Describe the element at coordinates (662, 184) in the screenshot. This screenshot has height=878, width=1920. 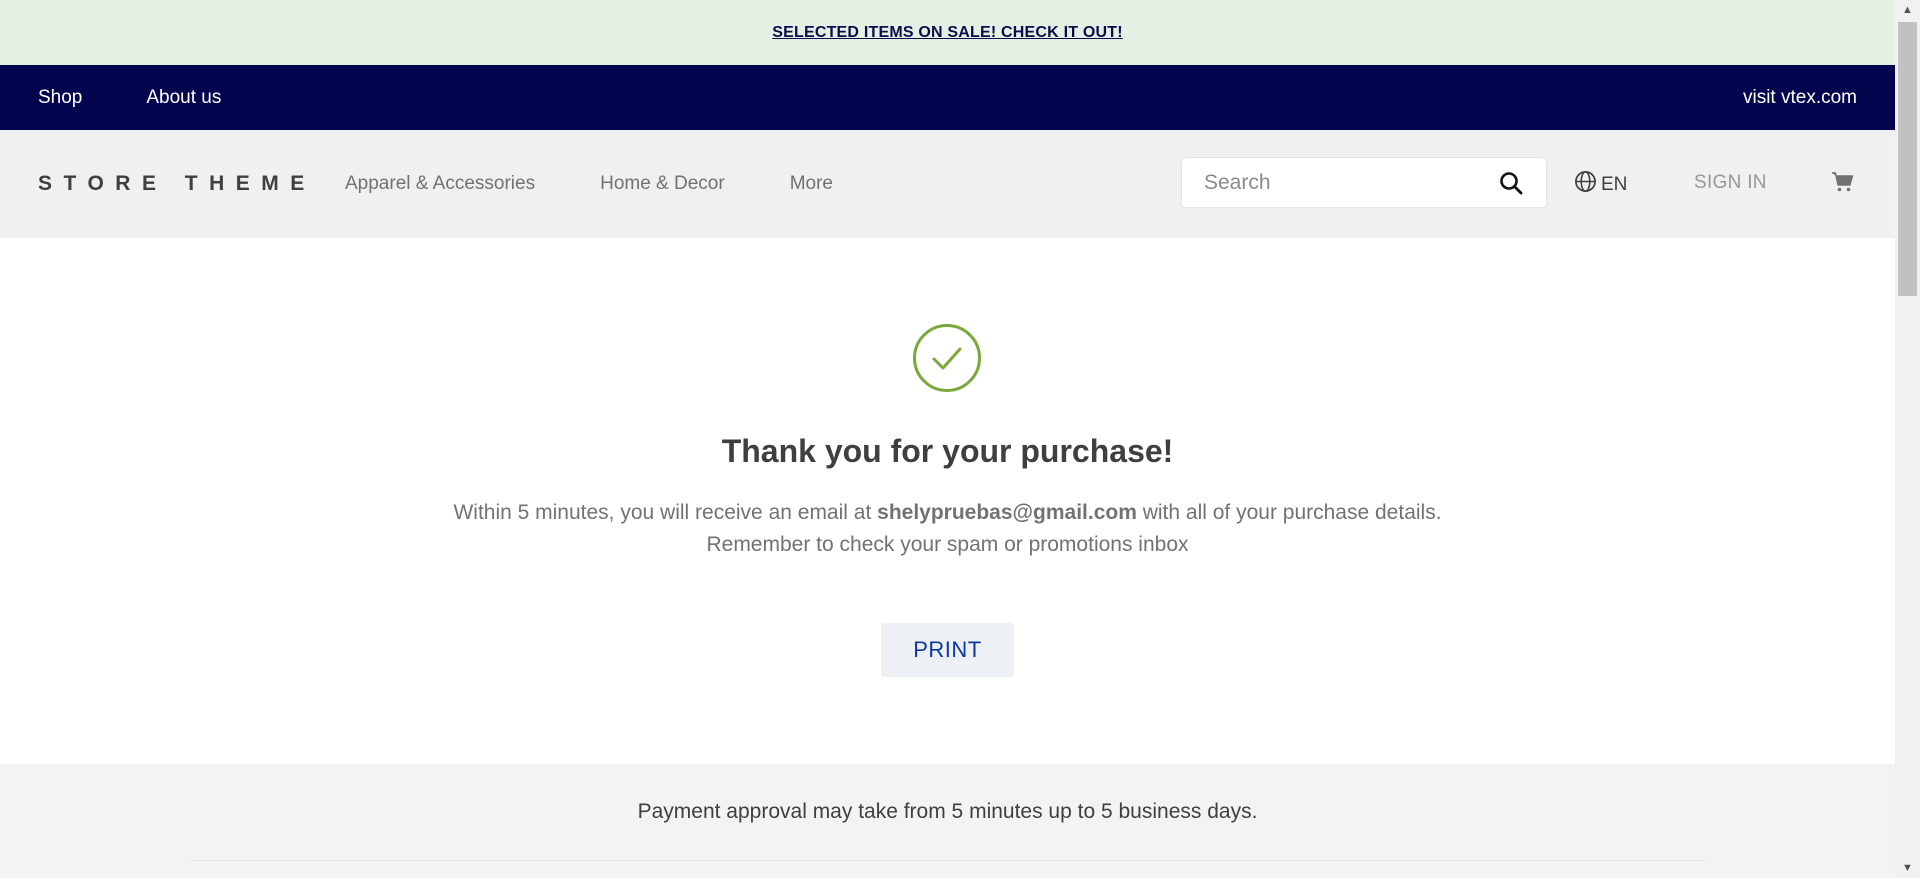
I see `menu-item-home-decor: Home & Decor` at that location.